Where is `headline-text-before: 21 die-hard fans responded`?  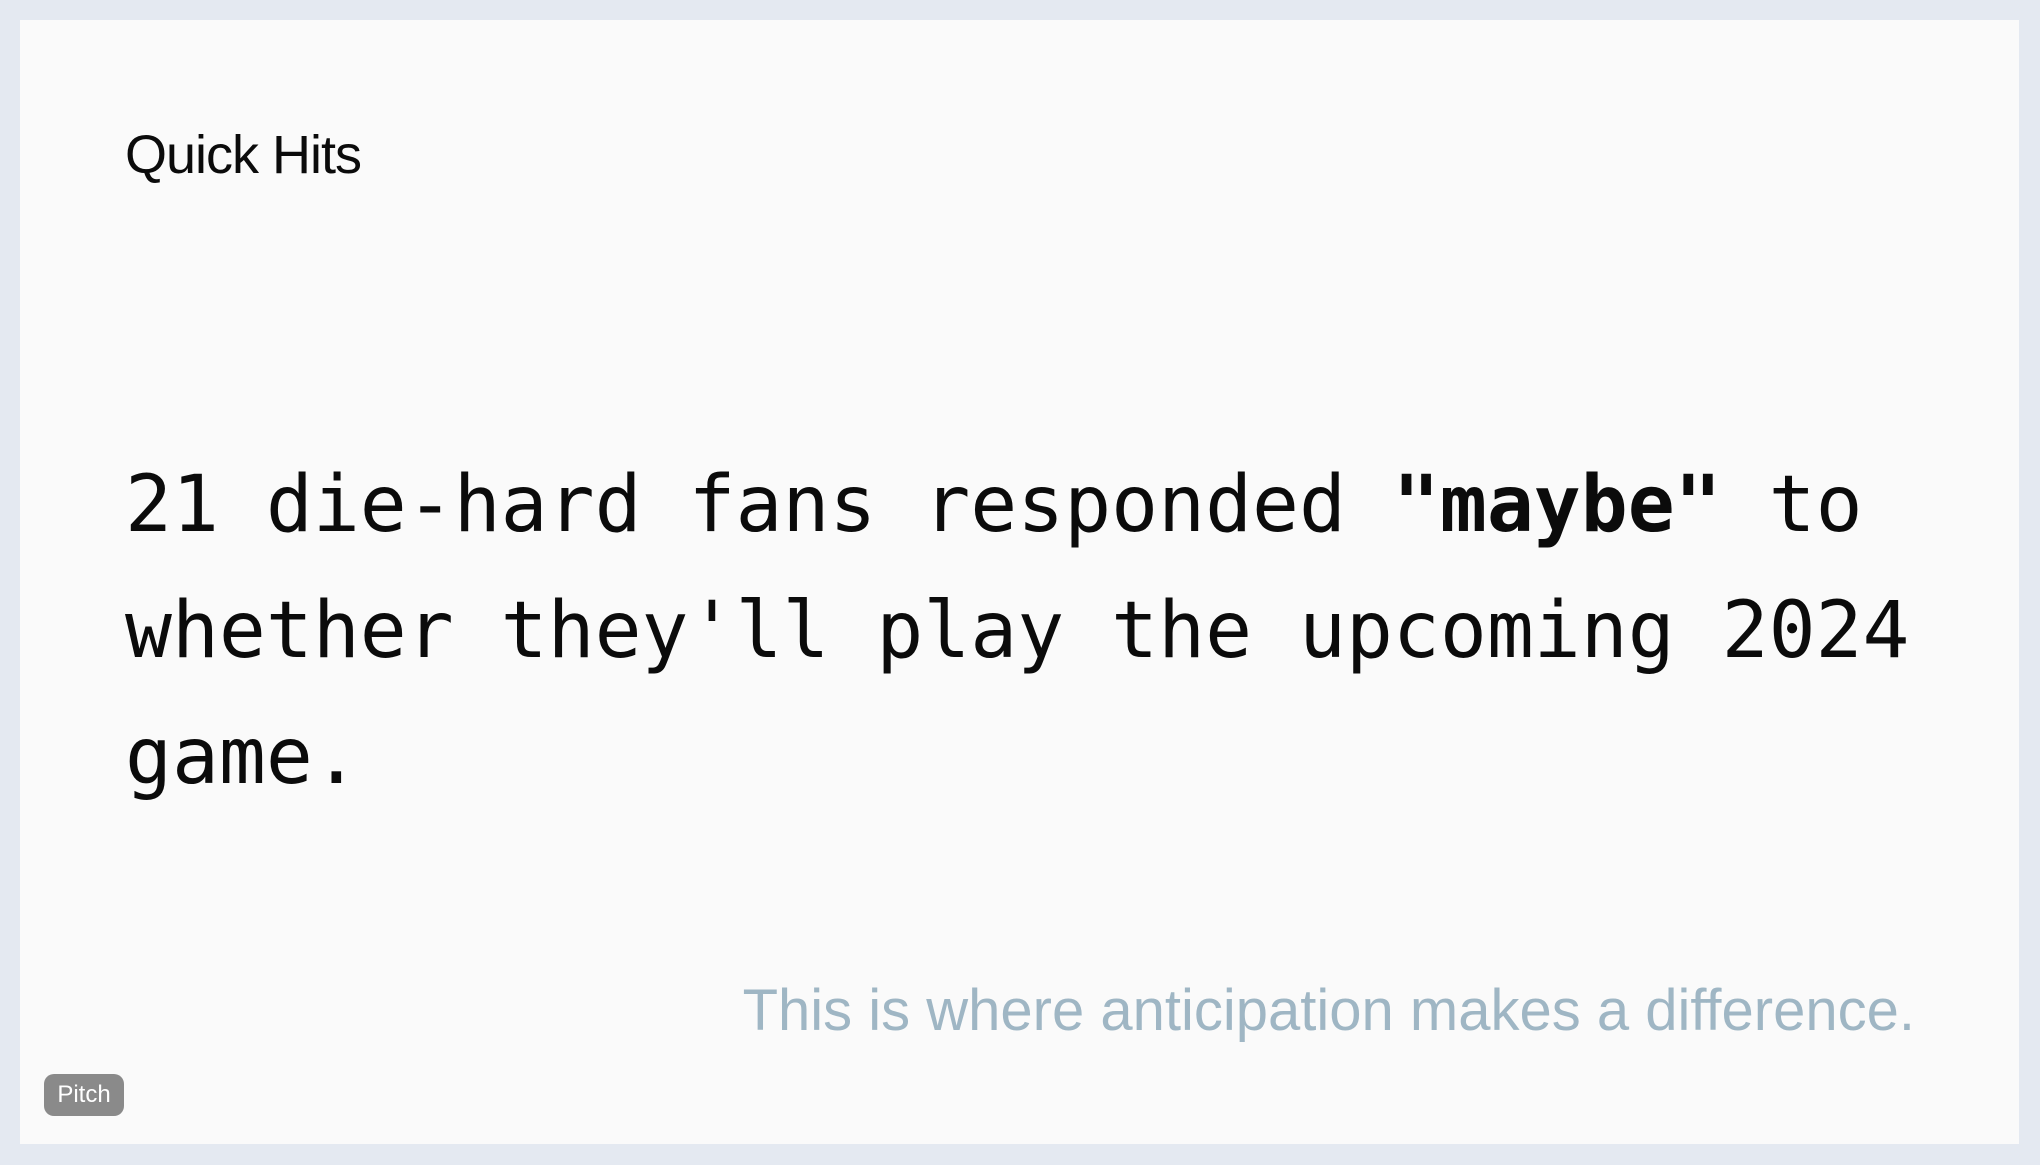 headline-text-before: 21 die-hard fans responded is located at coordinates (759, 505).